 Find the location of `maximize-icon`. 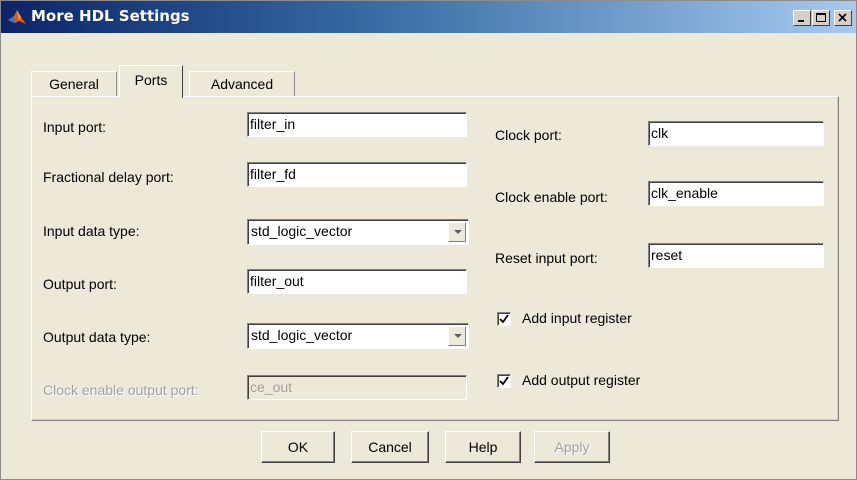

maximize-icon is located at coordinates (821, 17).